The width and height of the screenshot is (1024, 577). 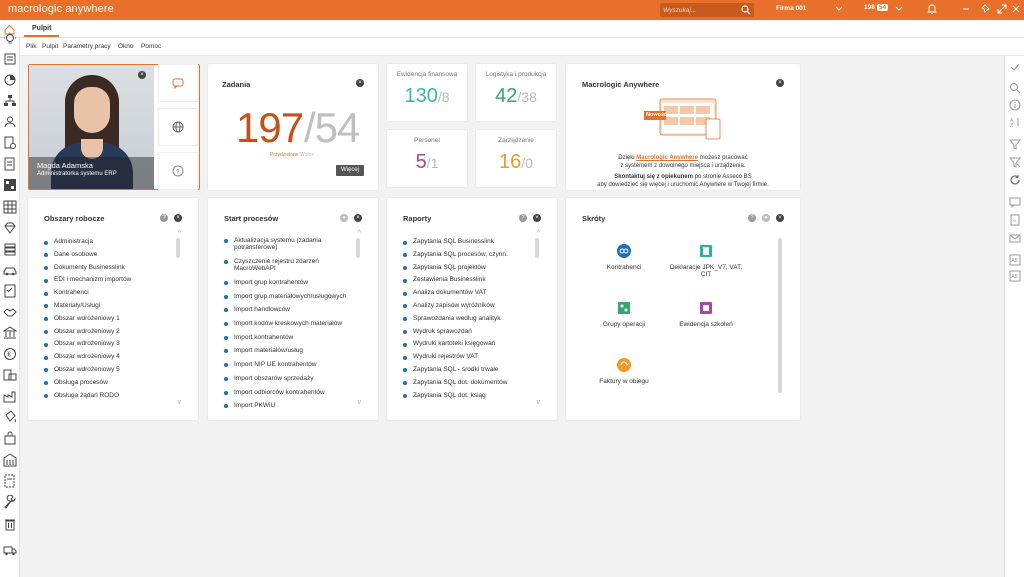 I want to click on tab-pulpit: Pulpit, so click(x=42, y=28).